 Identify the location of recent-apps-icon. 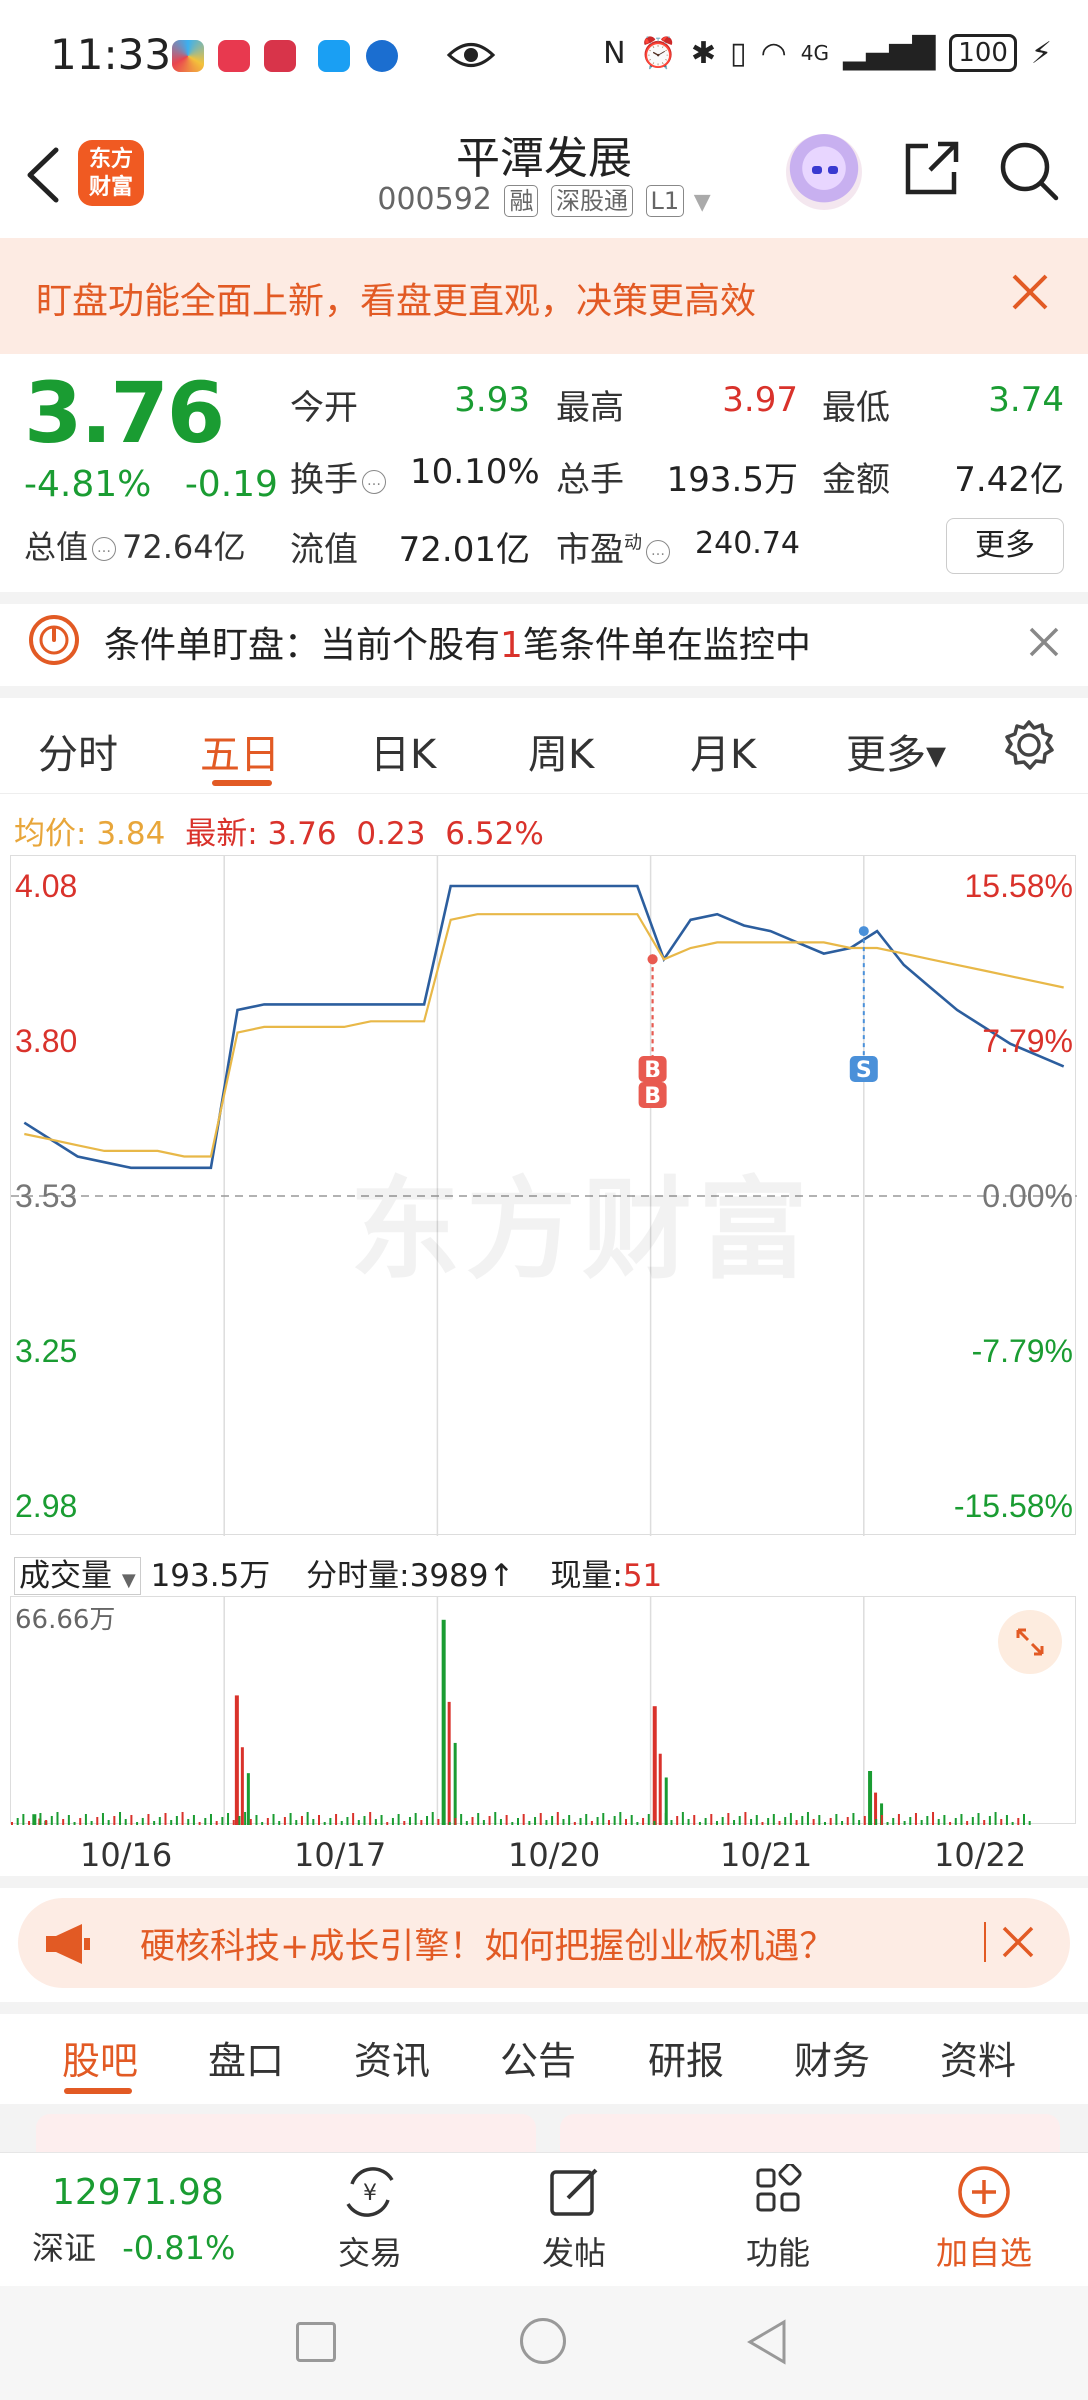
(316, 2342).